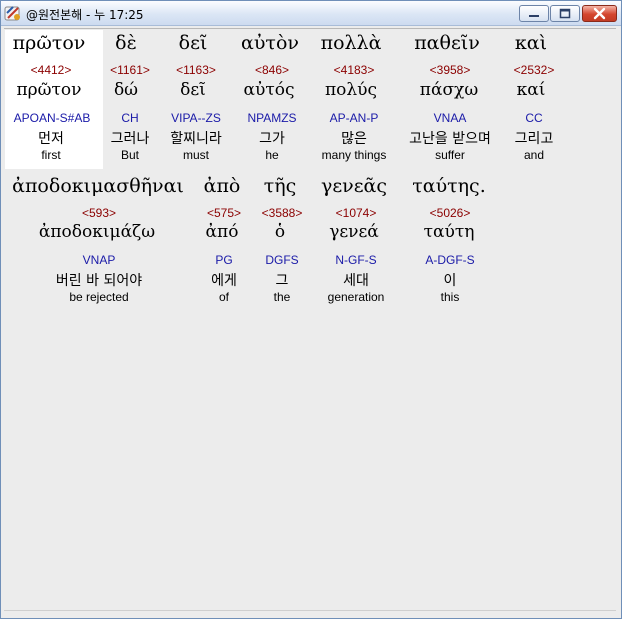 Image resolution: width=622 pixels, height=619 pixels. What do you see at coordinates (85, 15) in the screenshot?
I see `window-title: @원전본해 - 누 17:25` at bounding box center [85, 15].